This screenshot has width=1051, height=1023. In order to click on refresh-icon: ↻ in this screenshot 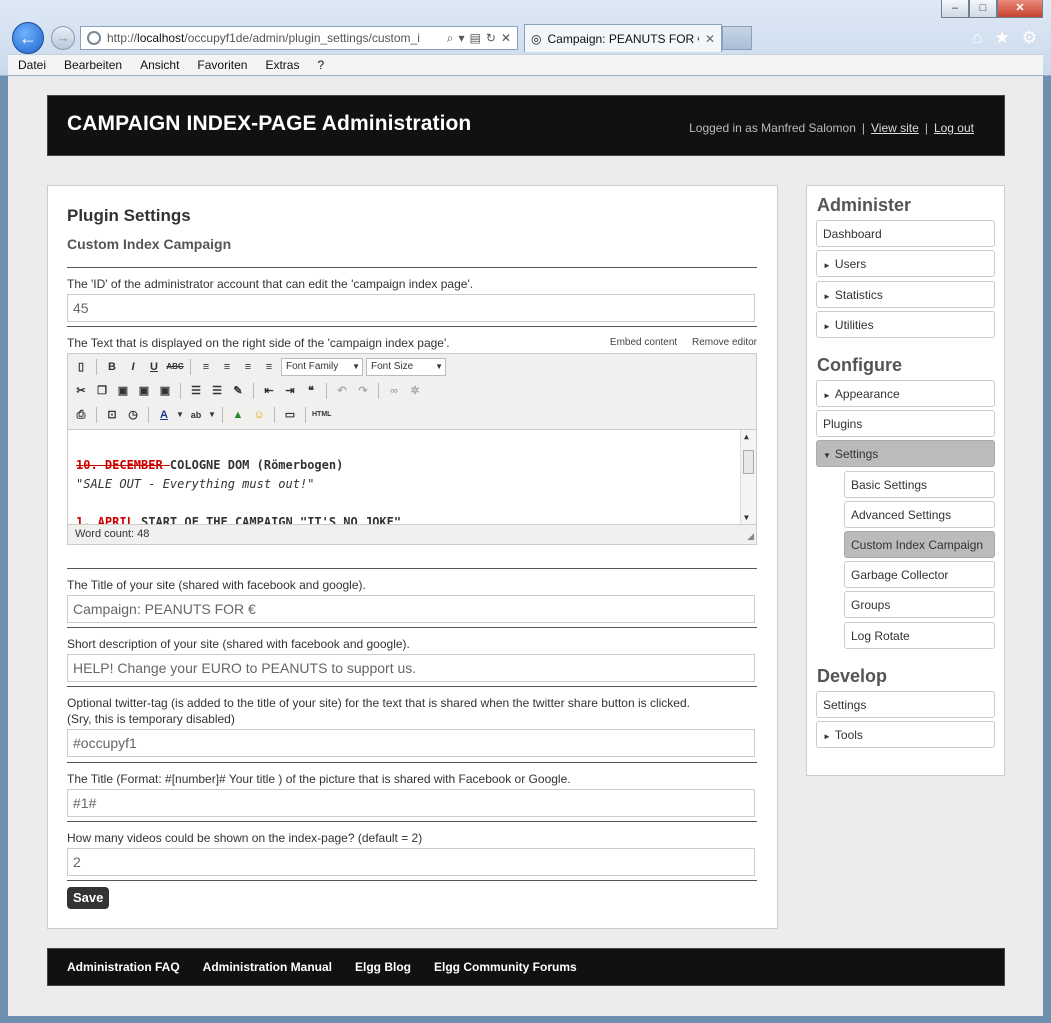, I will do `click(491, 38)`.